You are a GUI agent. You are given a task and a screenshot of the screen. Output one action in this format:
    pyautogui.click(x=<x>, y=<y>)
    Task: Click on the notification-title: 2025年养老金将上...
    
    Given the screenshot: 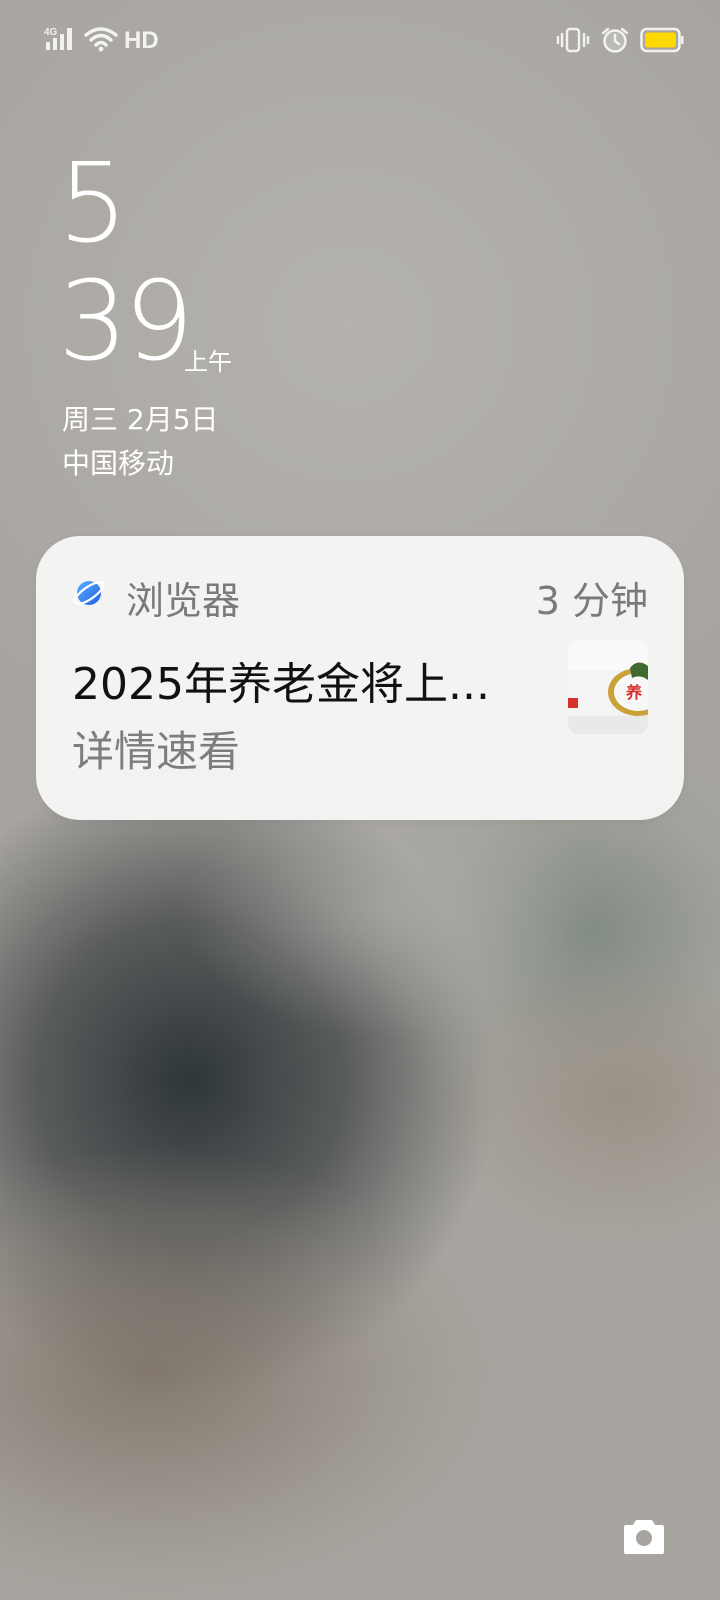 What is the action you would take?
    pyautogui.click(x=281, y=684)
    